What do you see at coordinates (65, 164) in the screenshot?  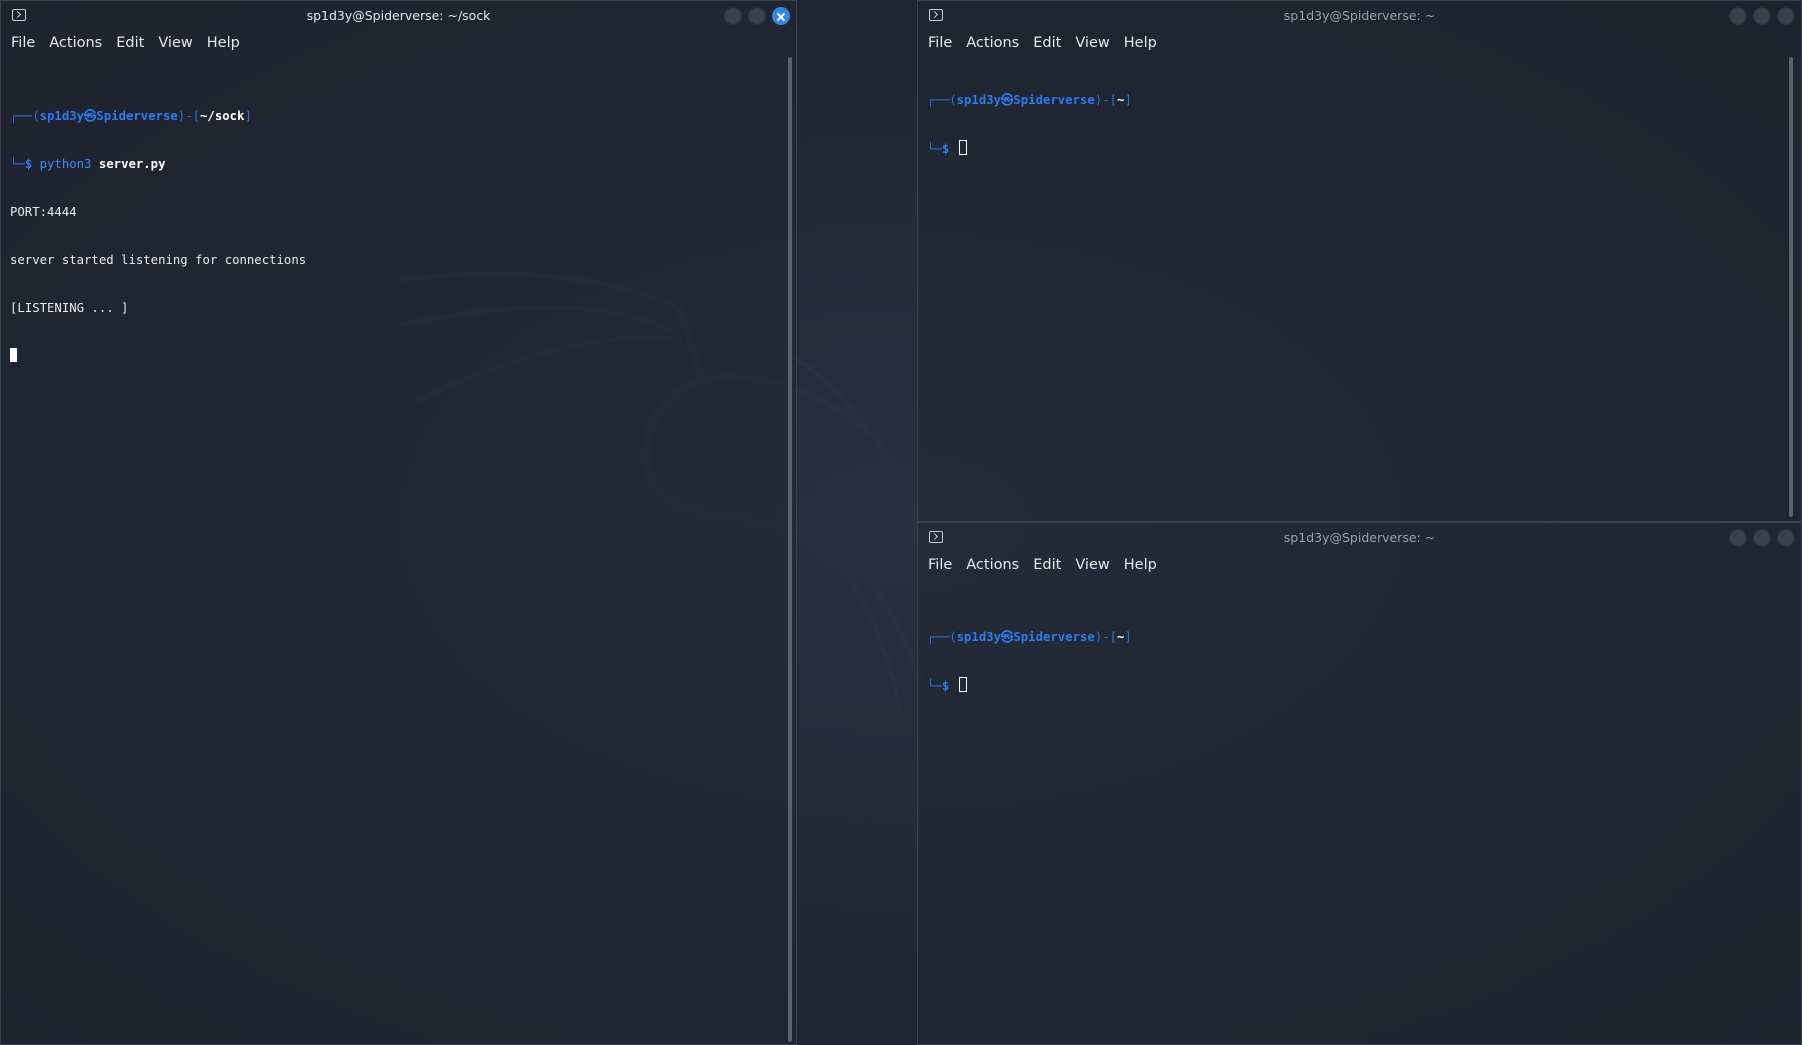 I see `command: python3` at bounding box center [65, 164].